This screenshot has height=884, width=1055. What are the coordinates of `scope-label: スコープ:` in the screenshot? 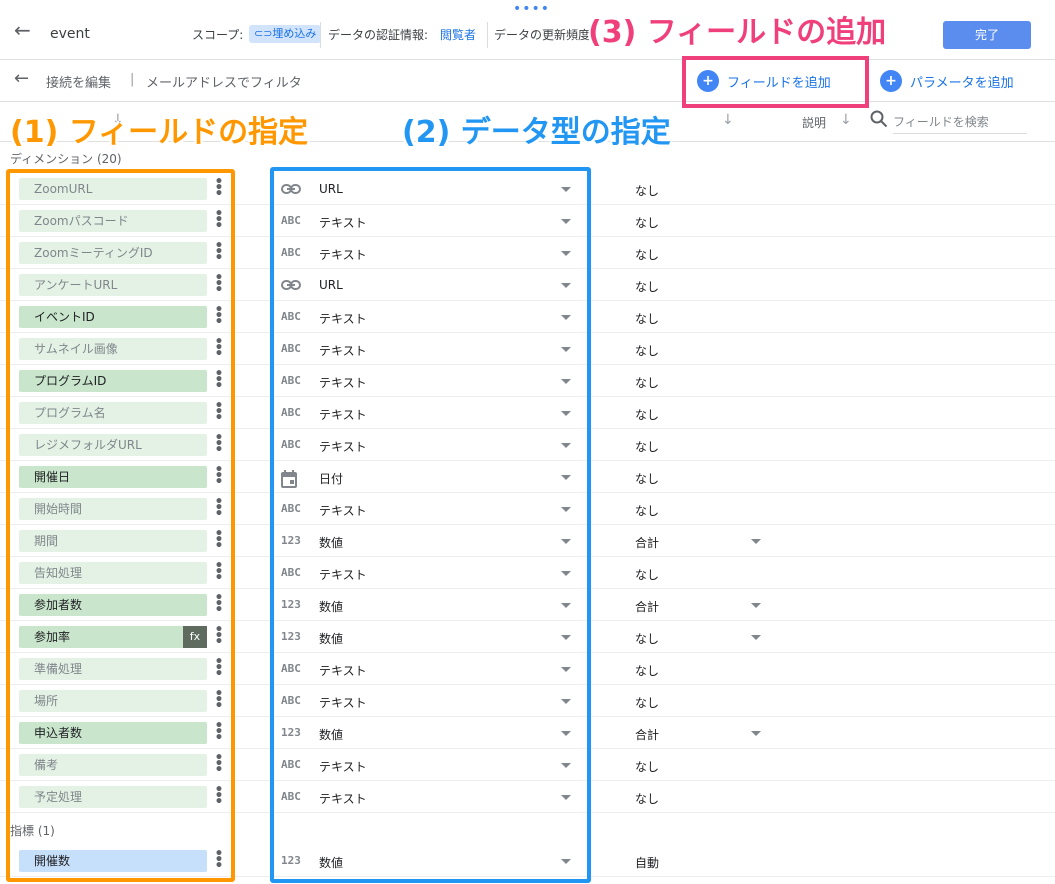 It's located at (218, 35).